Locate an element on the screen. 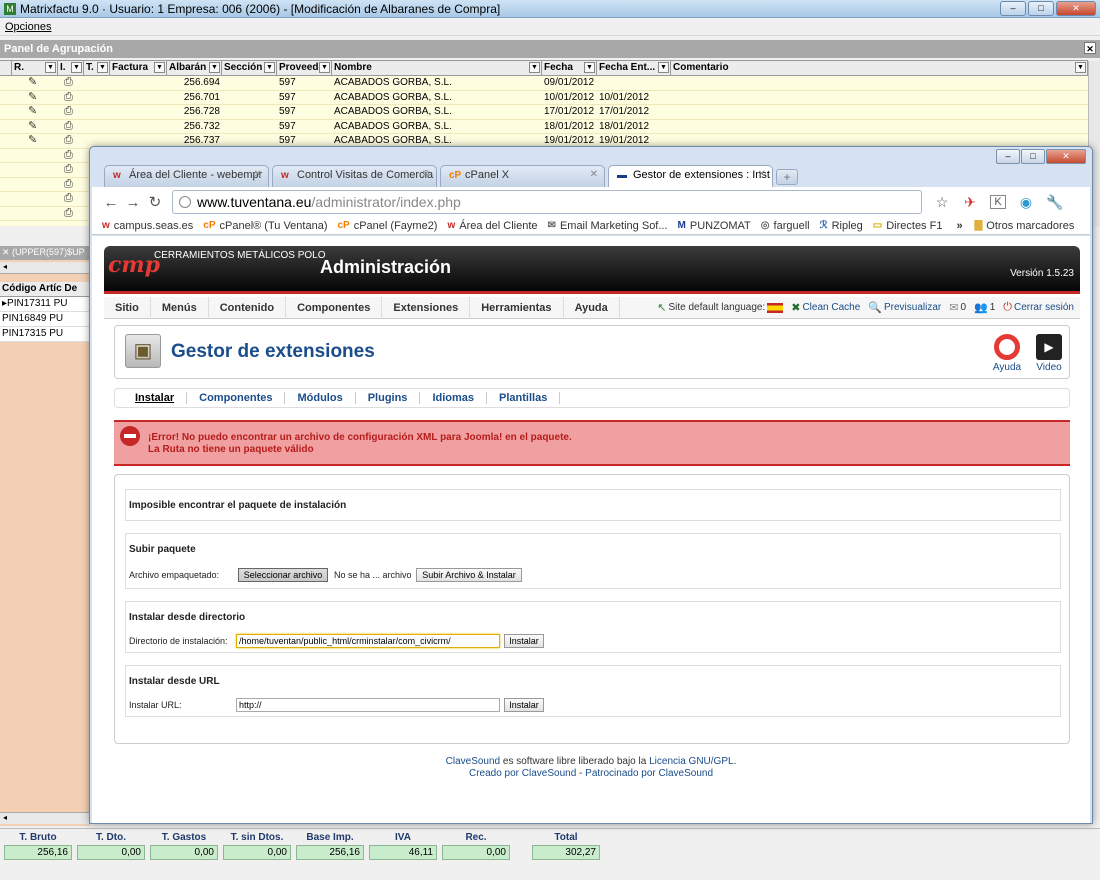 The image size is (1100, 880). bookmark-cpanel-fayme2: cP cPanel (Fayme2) is located at coordinates (387, 226).